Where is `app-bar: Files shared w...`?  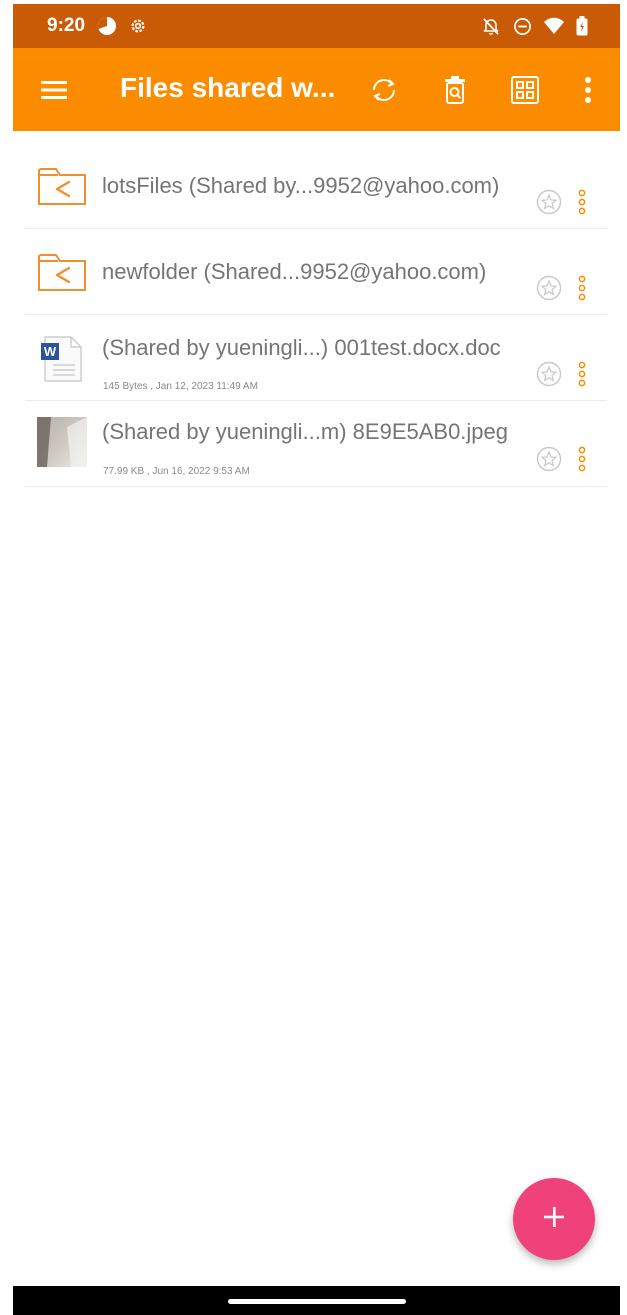 app-bar: Files shared w... is located at coordinates (316, 89).